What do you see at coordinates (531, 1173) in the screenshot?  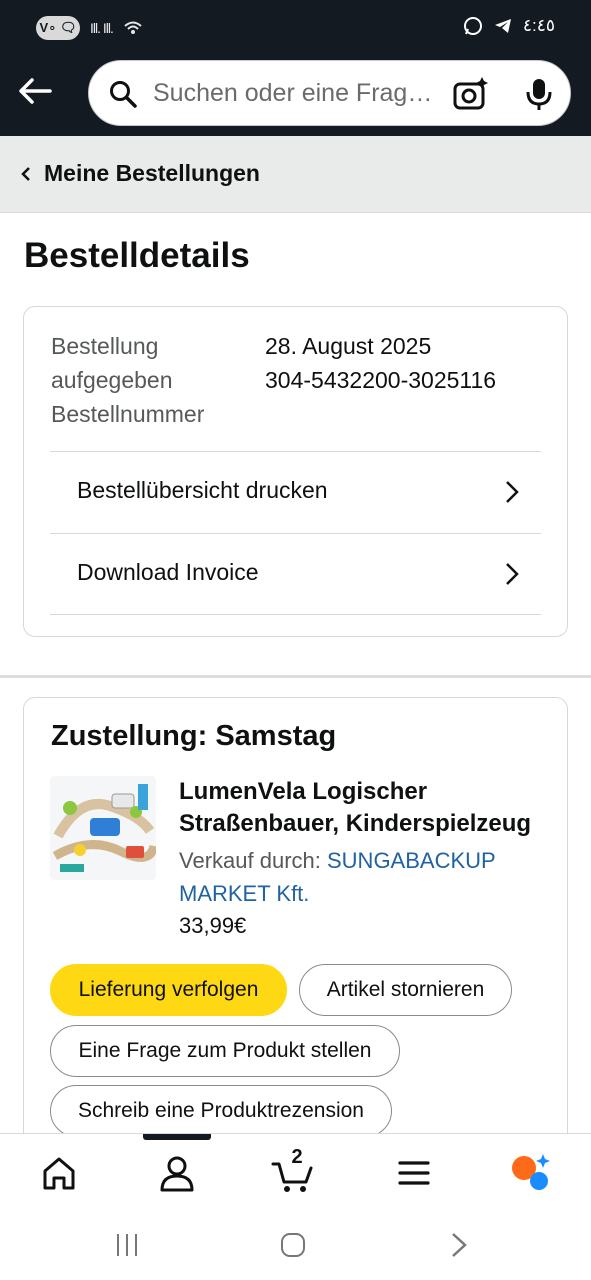 I see `rufus-icon` at bounding box center [531, 1173].